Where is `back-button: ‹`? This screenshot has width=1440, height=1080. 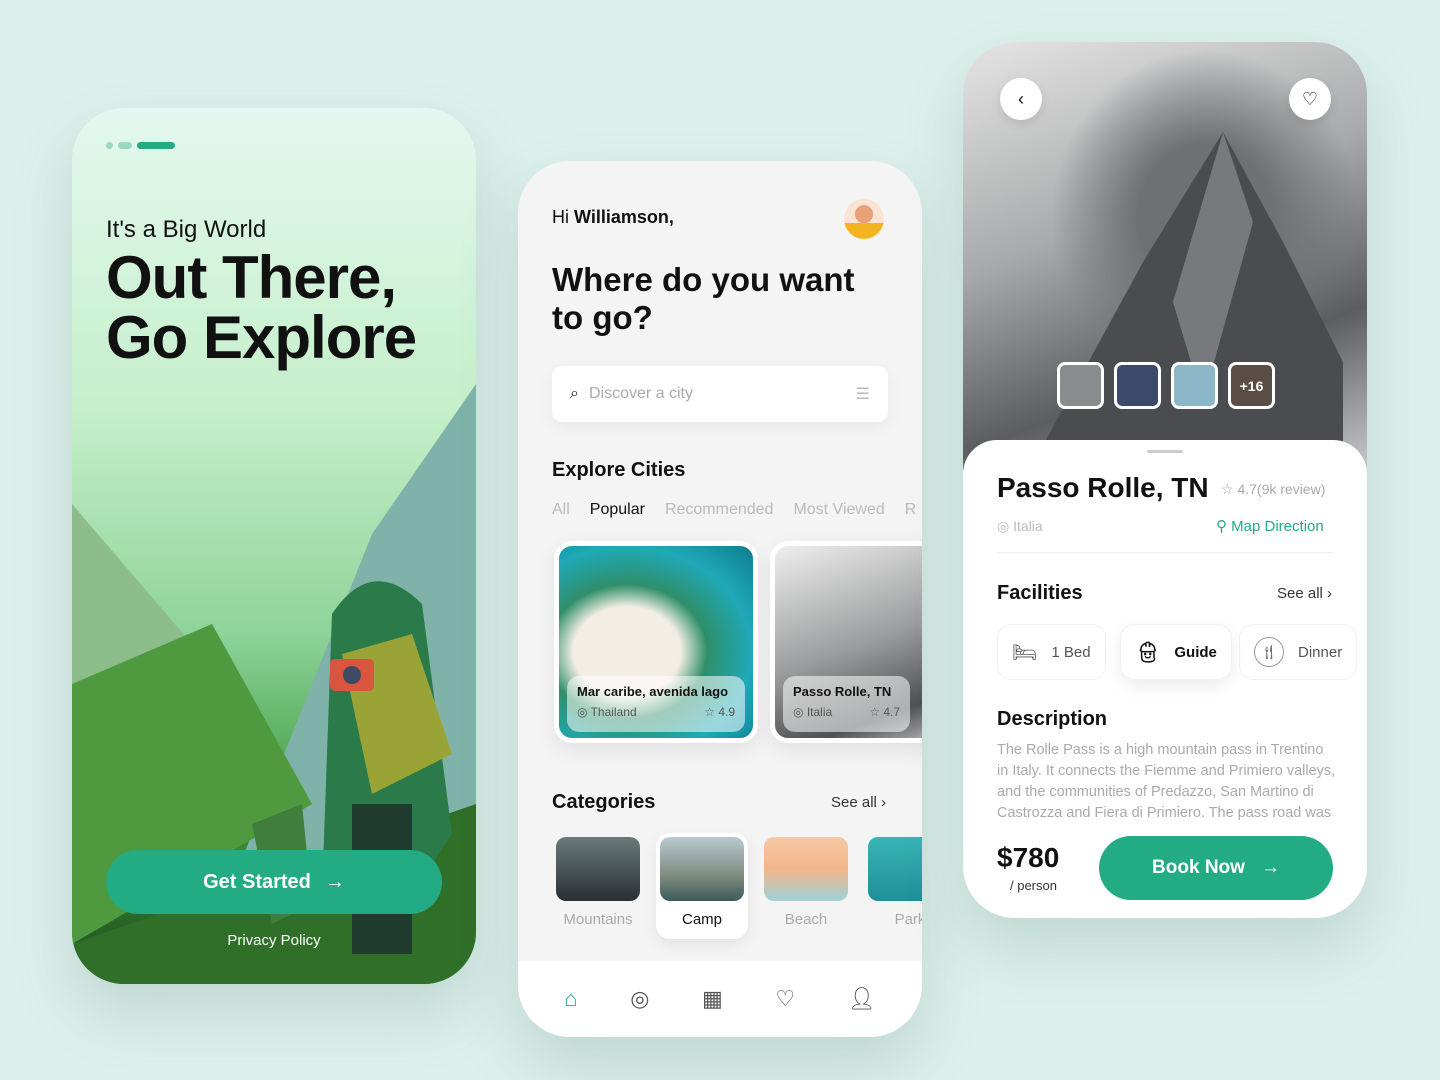
back-button: ‹ is located at coordinates (1021, 99).